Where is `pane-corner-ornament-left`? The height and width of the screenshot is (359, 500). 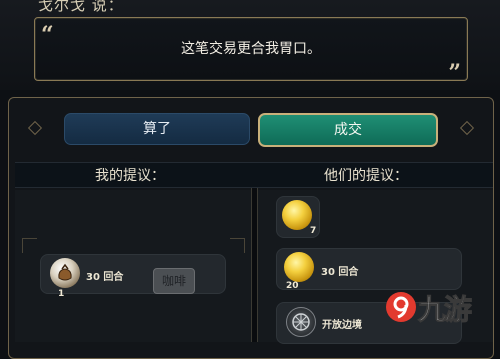
pane-corner-ornament-left is located at coordinates (29, 245).